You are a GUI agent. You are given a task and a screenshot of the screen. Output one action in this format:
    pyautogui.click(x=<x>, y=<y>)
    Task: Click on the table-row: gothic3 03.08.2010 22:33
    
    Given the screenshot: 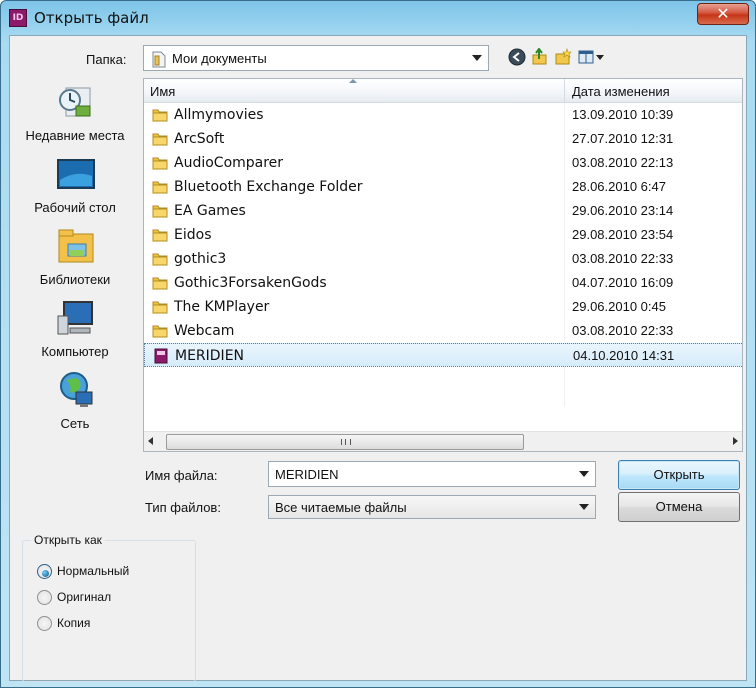 What is the action you would take?
    pyautogui.click(x=443, y=259)
    